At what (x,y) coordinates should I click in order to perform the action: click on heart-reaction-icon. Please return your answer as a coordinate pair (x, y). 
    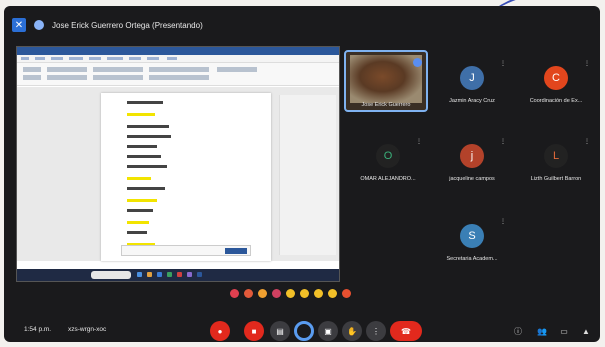
    Looking at the image, I should click on (234, 293).